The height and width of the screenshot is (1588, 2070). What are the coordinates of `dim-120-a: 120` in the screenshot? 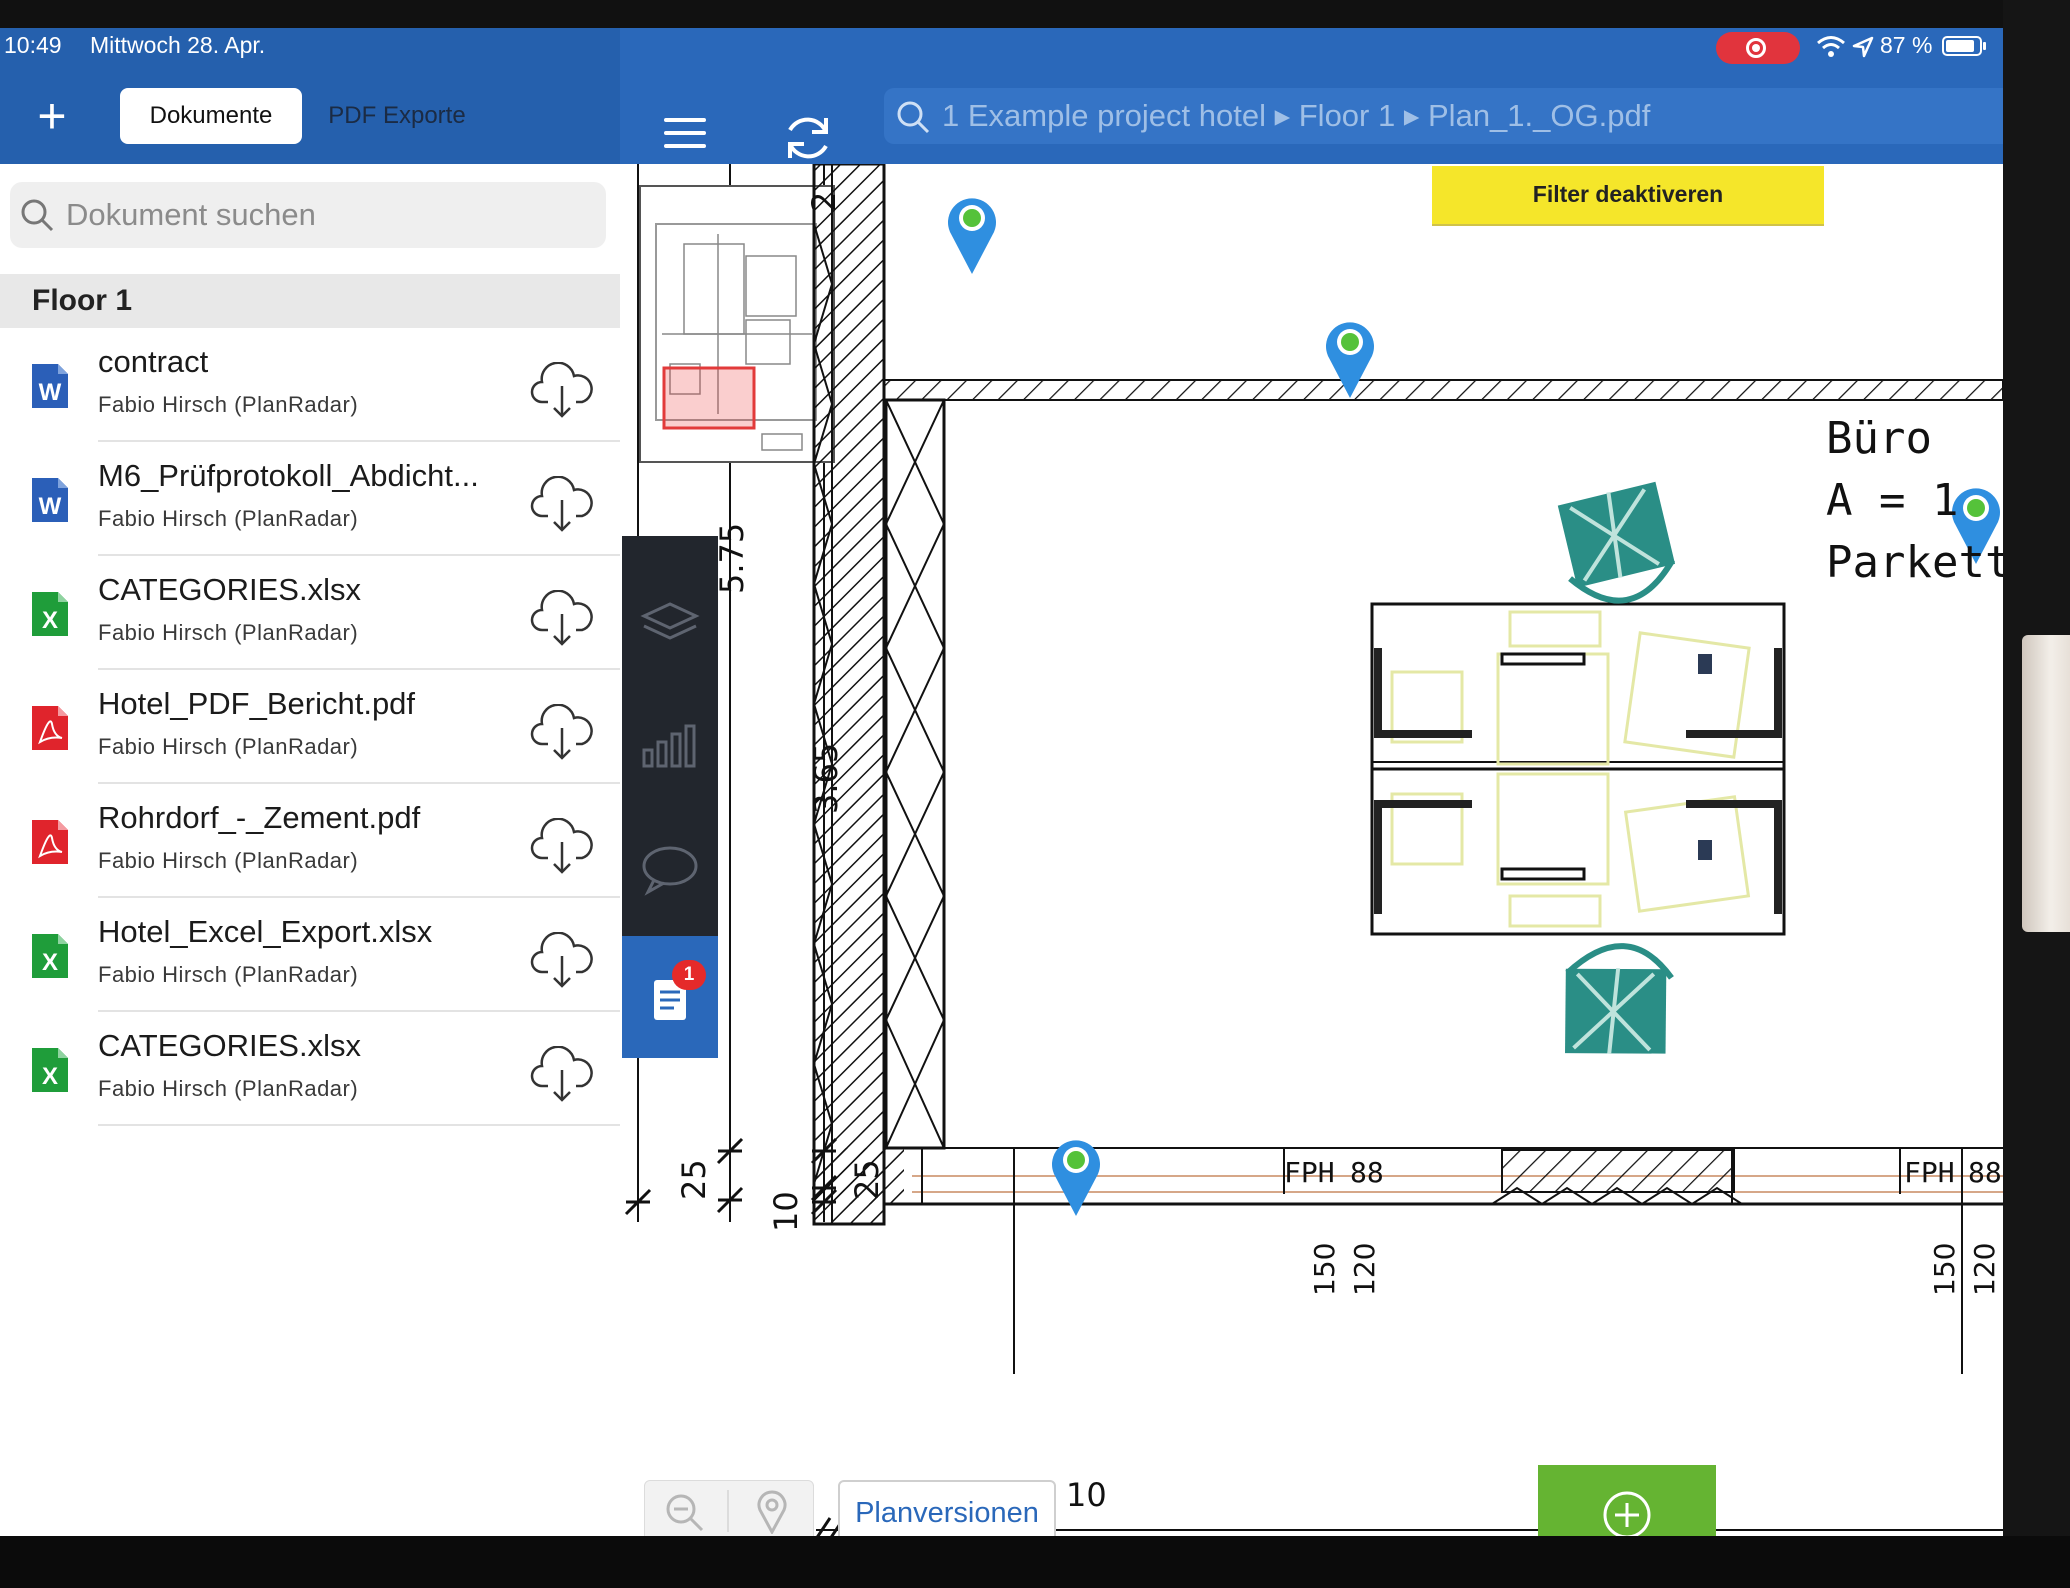 It's located at (1364, 1269).